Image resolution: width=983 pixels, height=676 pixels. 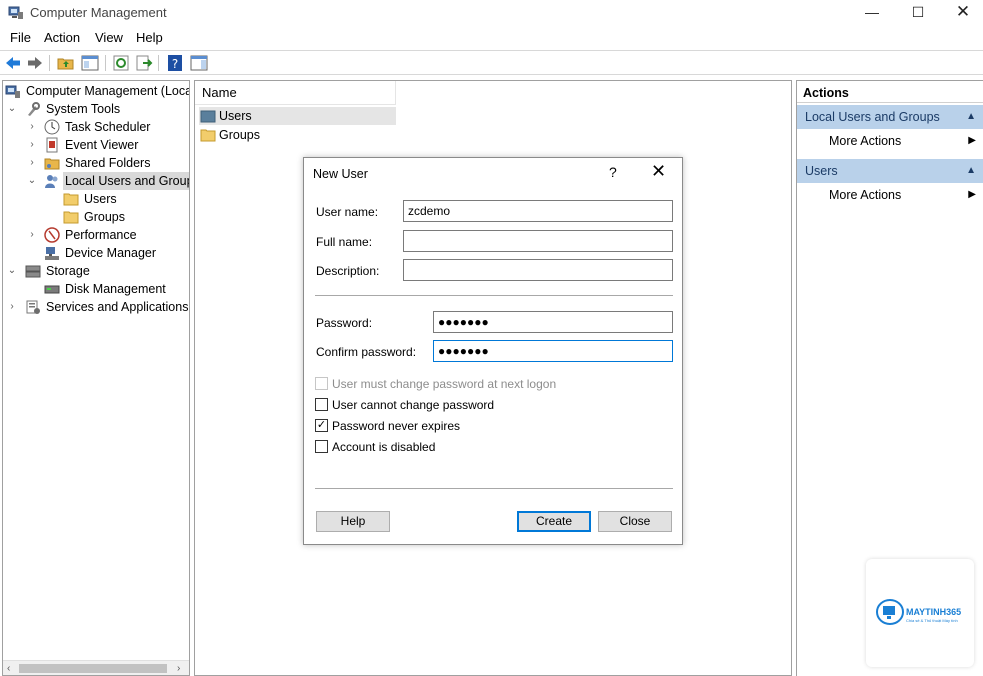 What do you see at coordinates (52, 145) in the screenshot?
I see `event-viewer-icon` at bounding box center [52, 145].